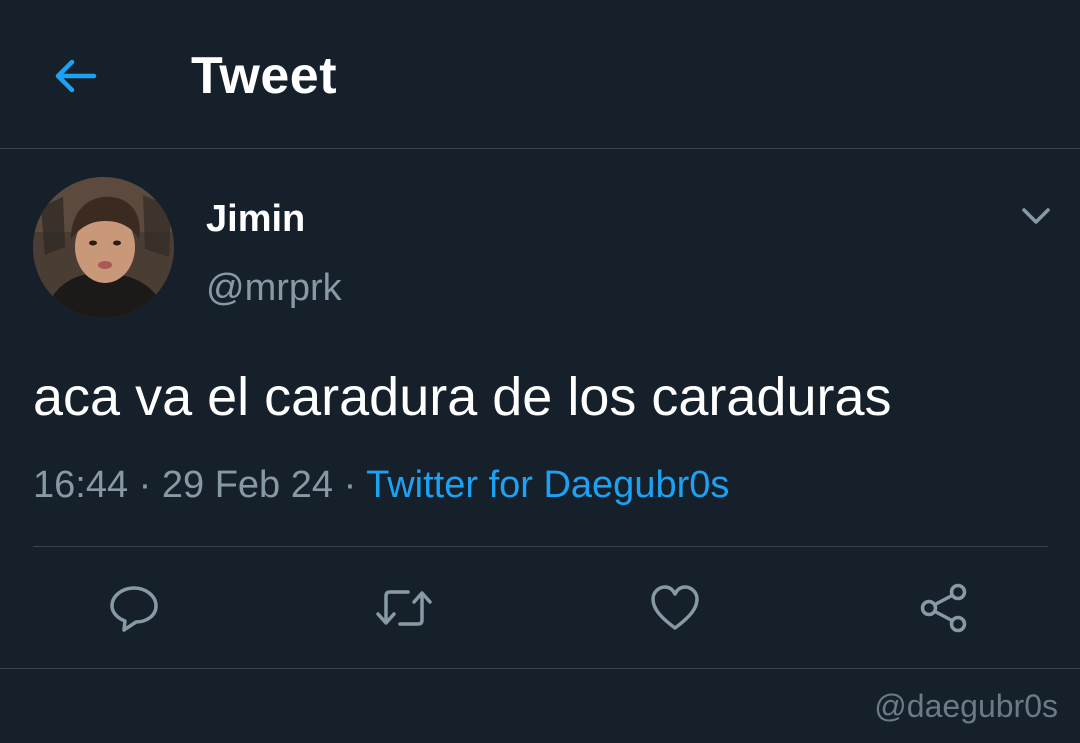 The image size is (1080, 743). Describe the element at coordinates (966, 706) in the screenshot. I see `watermark: @daegubr0s` at that location.